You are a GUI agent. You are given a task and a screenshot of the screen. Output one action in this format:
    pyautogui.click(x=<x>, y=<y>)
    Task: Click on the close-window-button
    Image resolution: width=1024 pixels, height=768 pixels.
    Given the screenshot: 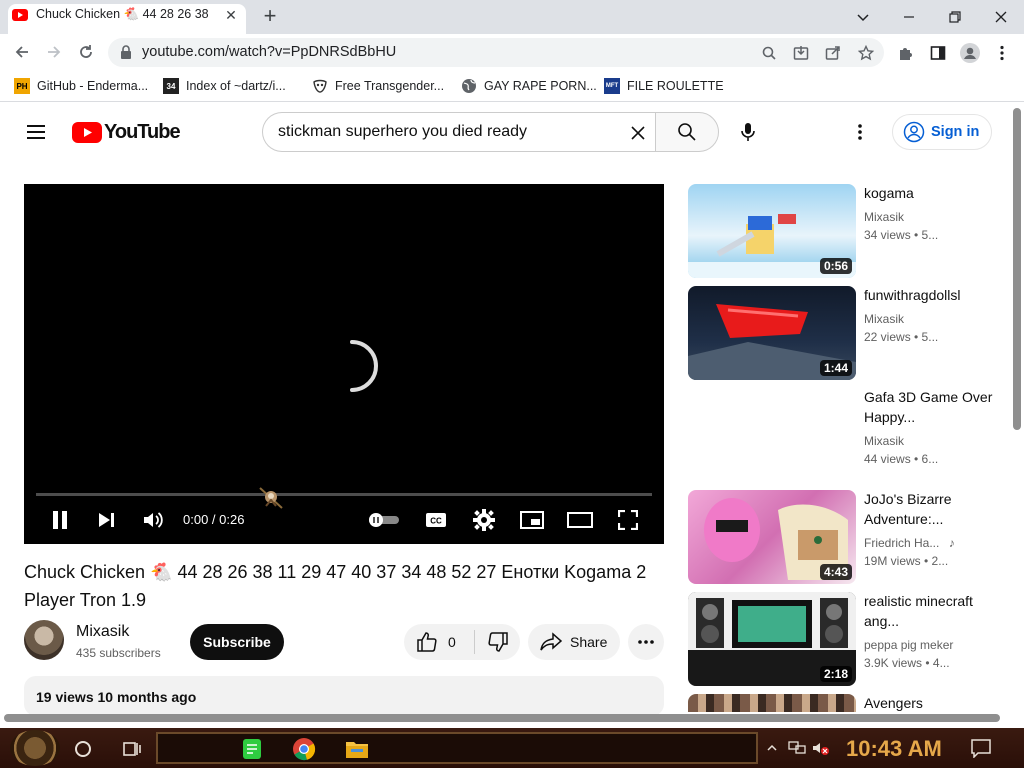 What is the action you would take?
    pyautogui.click(x=1001, y=17)
    